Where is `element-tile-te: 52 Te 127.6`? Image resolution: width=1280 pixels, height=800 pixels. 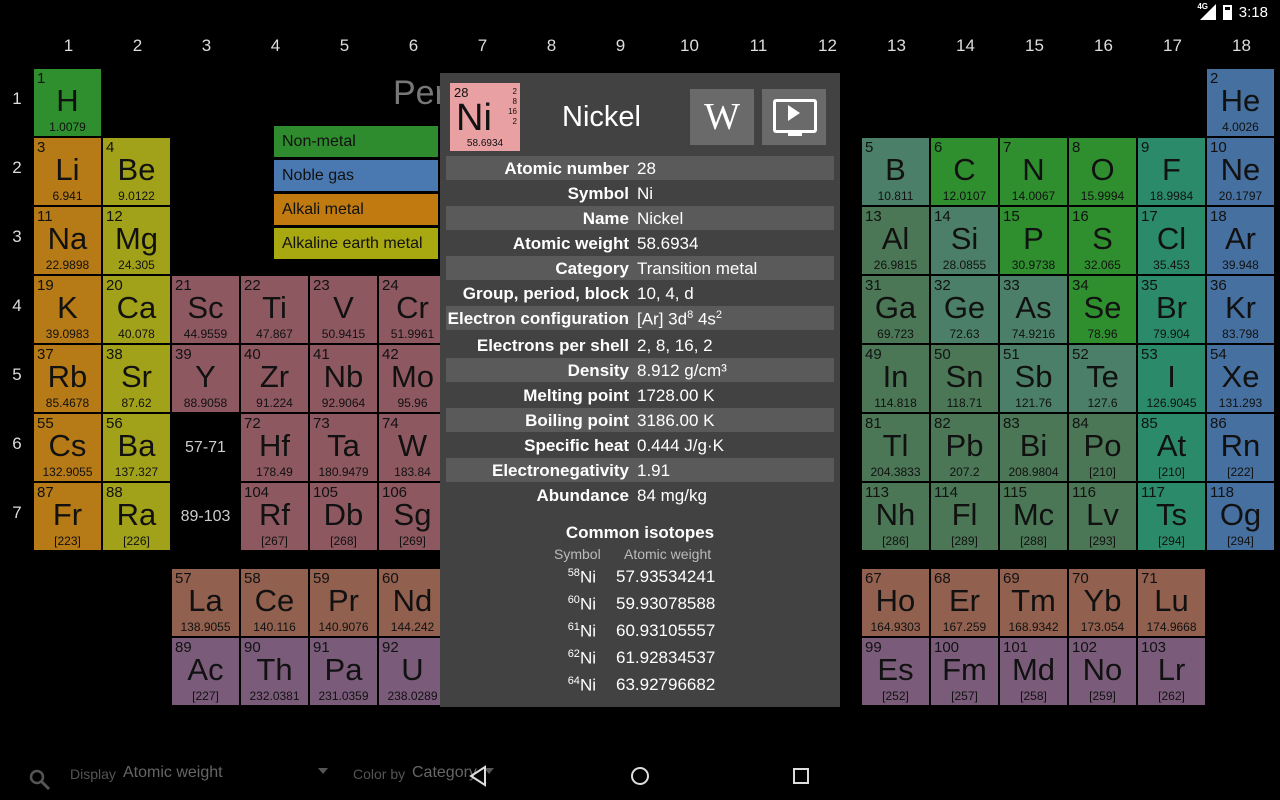 element-tile-te: 52 Te 127.6 is located at coordinates (1102, 378).